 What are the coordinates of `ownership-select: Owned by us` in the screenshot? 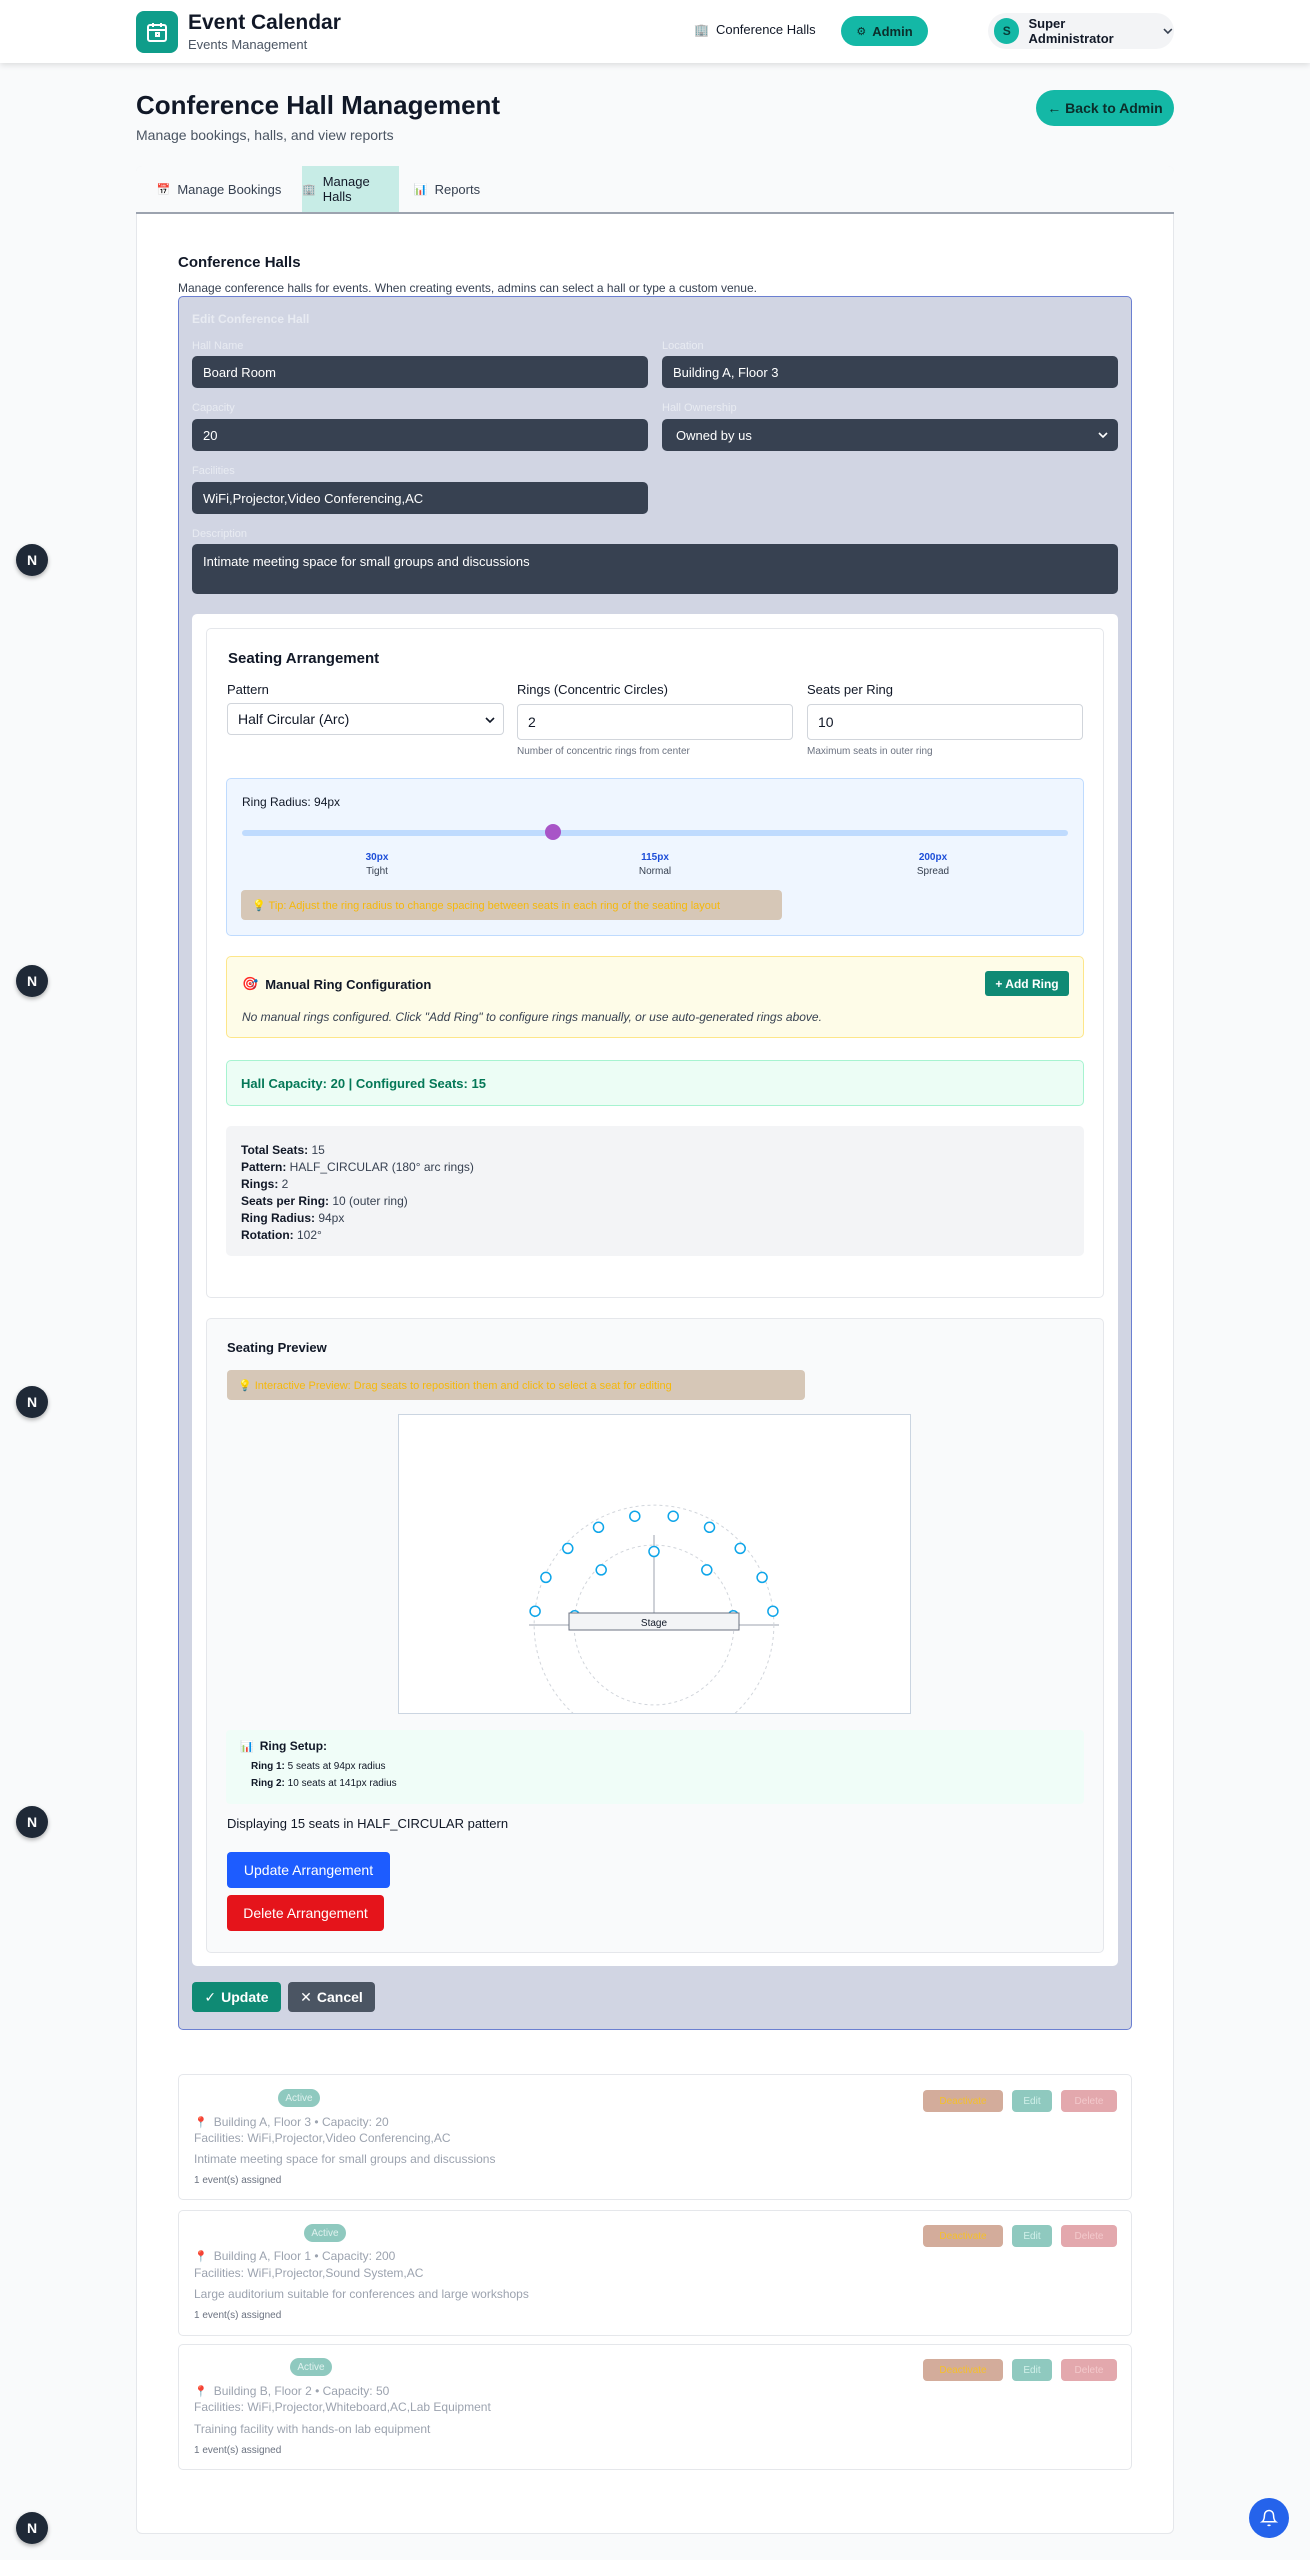 It's located at (890, 435).